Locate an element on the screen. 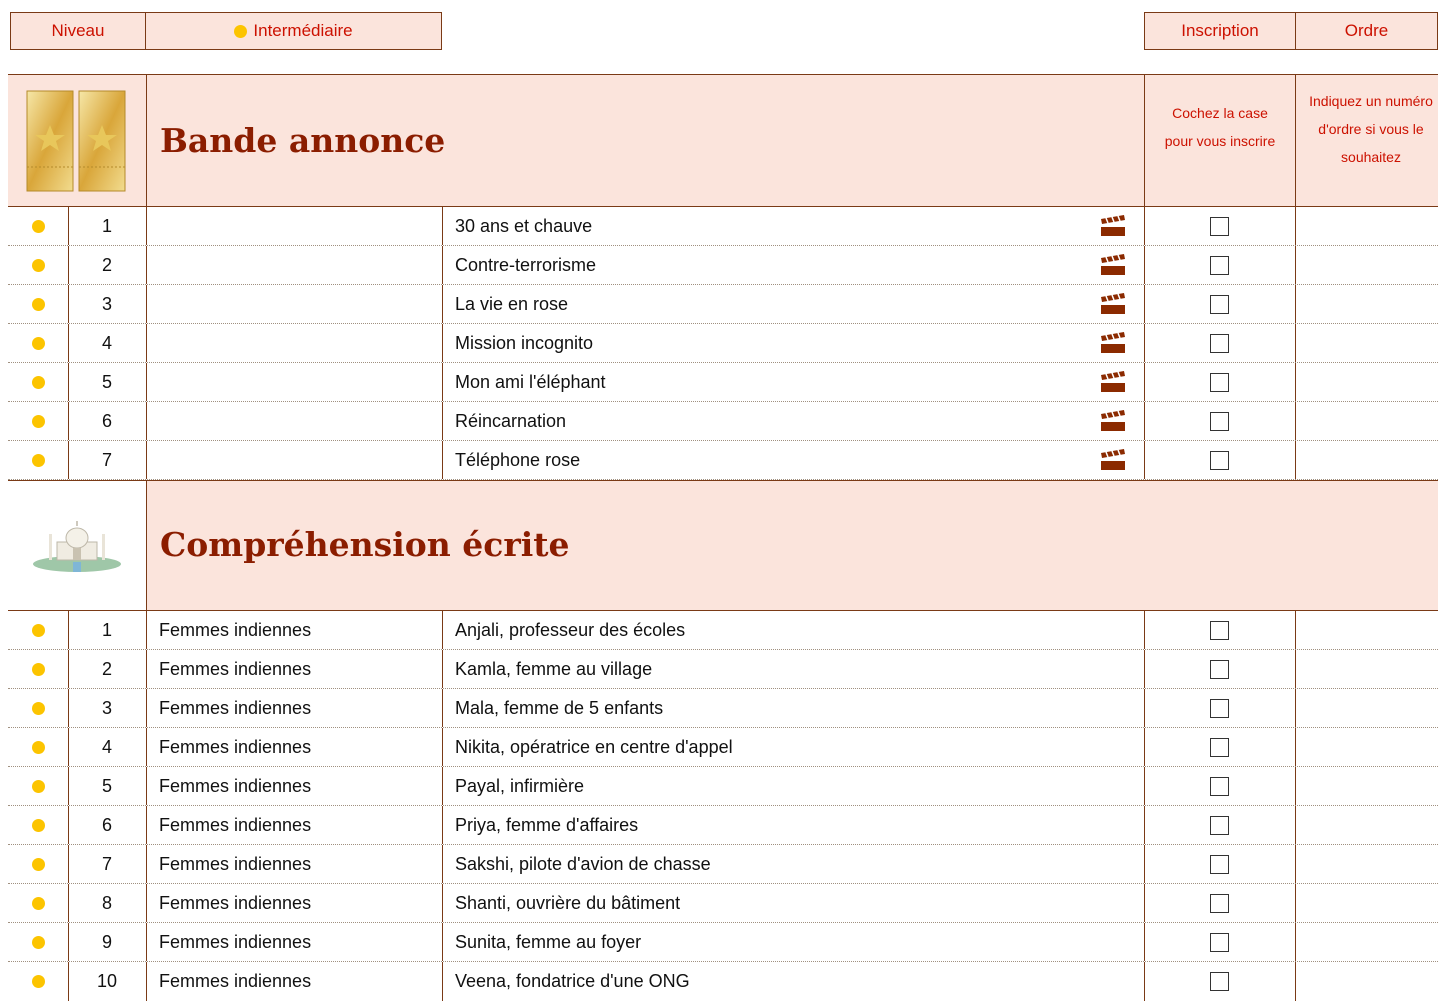 The height and width of the screenshot is (1001, 1438). row-title: Nikita, opératrice en centre d'appel is located at coordinates (793, 747).